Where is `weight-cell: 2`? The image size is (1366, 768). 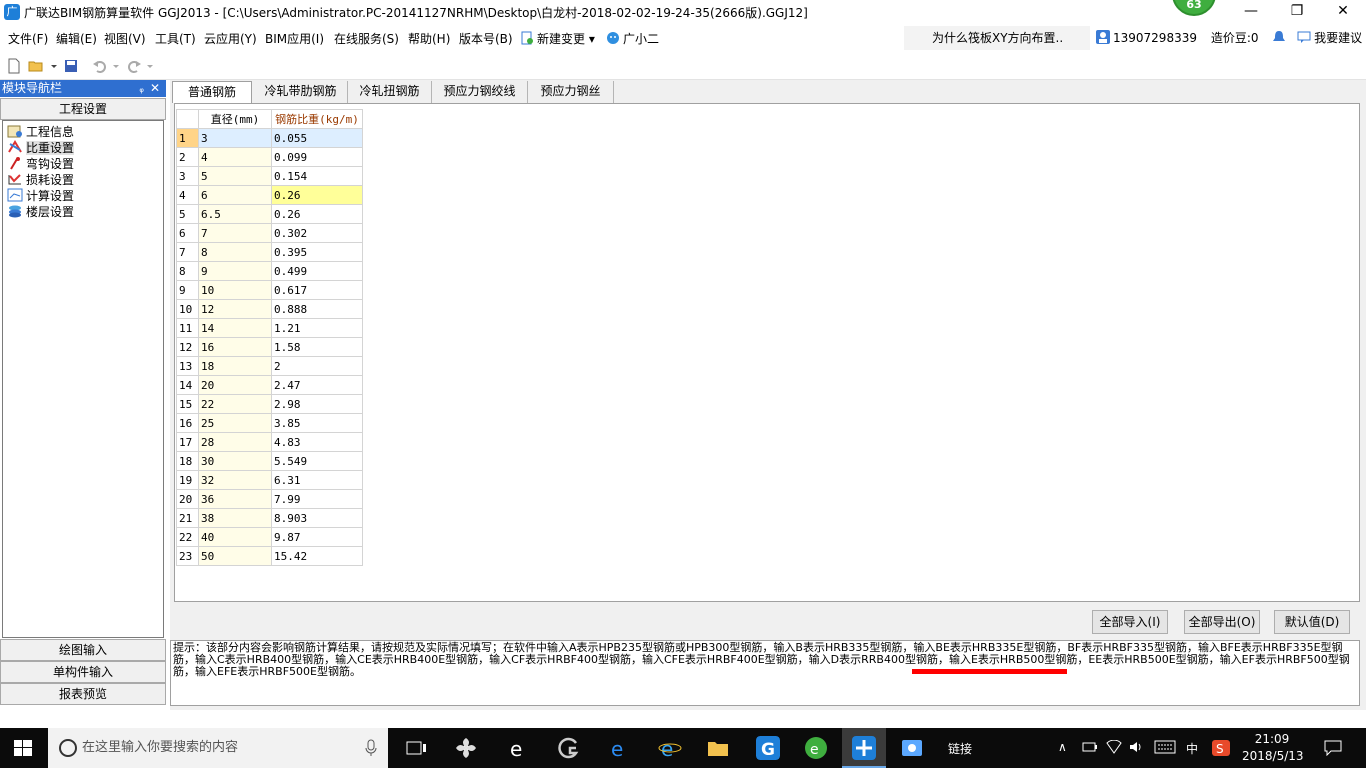
weight-cell: 2 is located at coordinates (317, 366).